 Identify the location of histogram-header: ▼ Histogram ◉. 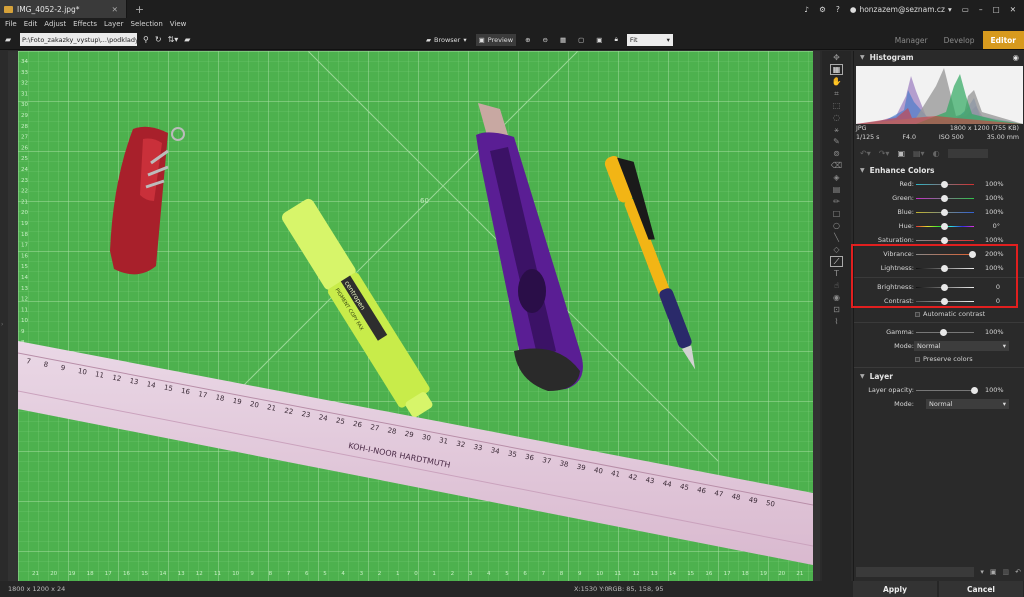
(939, 57).